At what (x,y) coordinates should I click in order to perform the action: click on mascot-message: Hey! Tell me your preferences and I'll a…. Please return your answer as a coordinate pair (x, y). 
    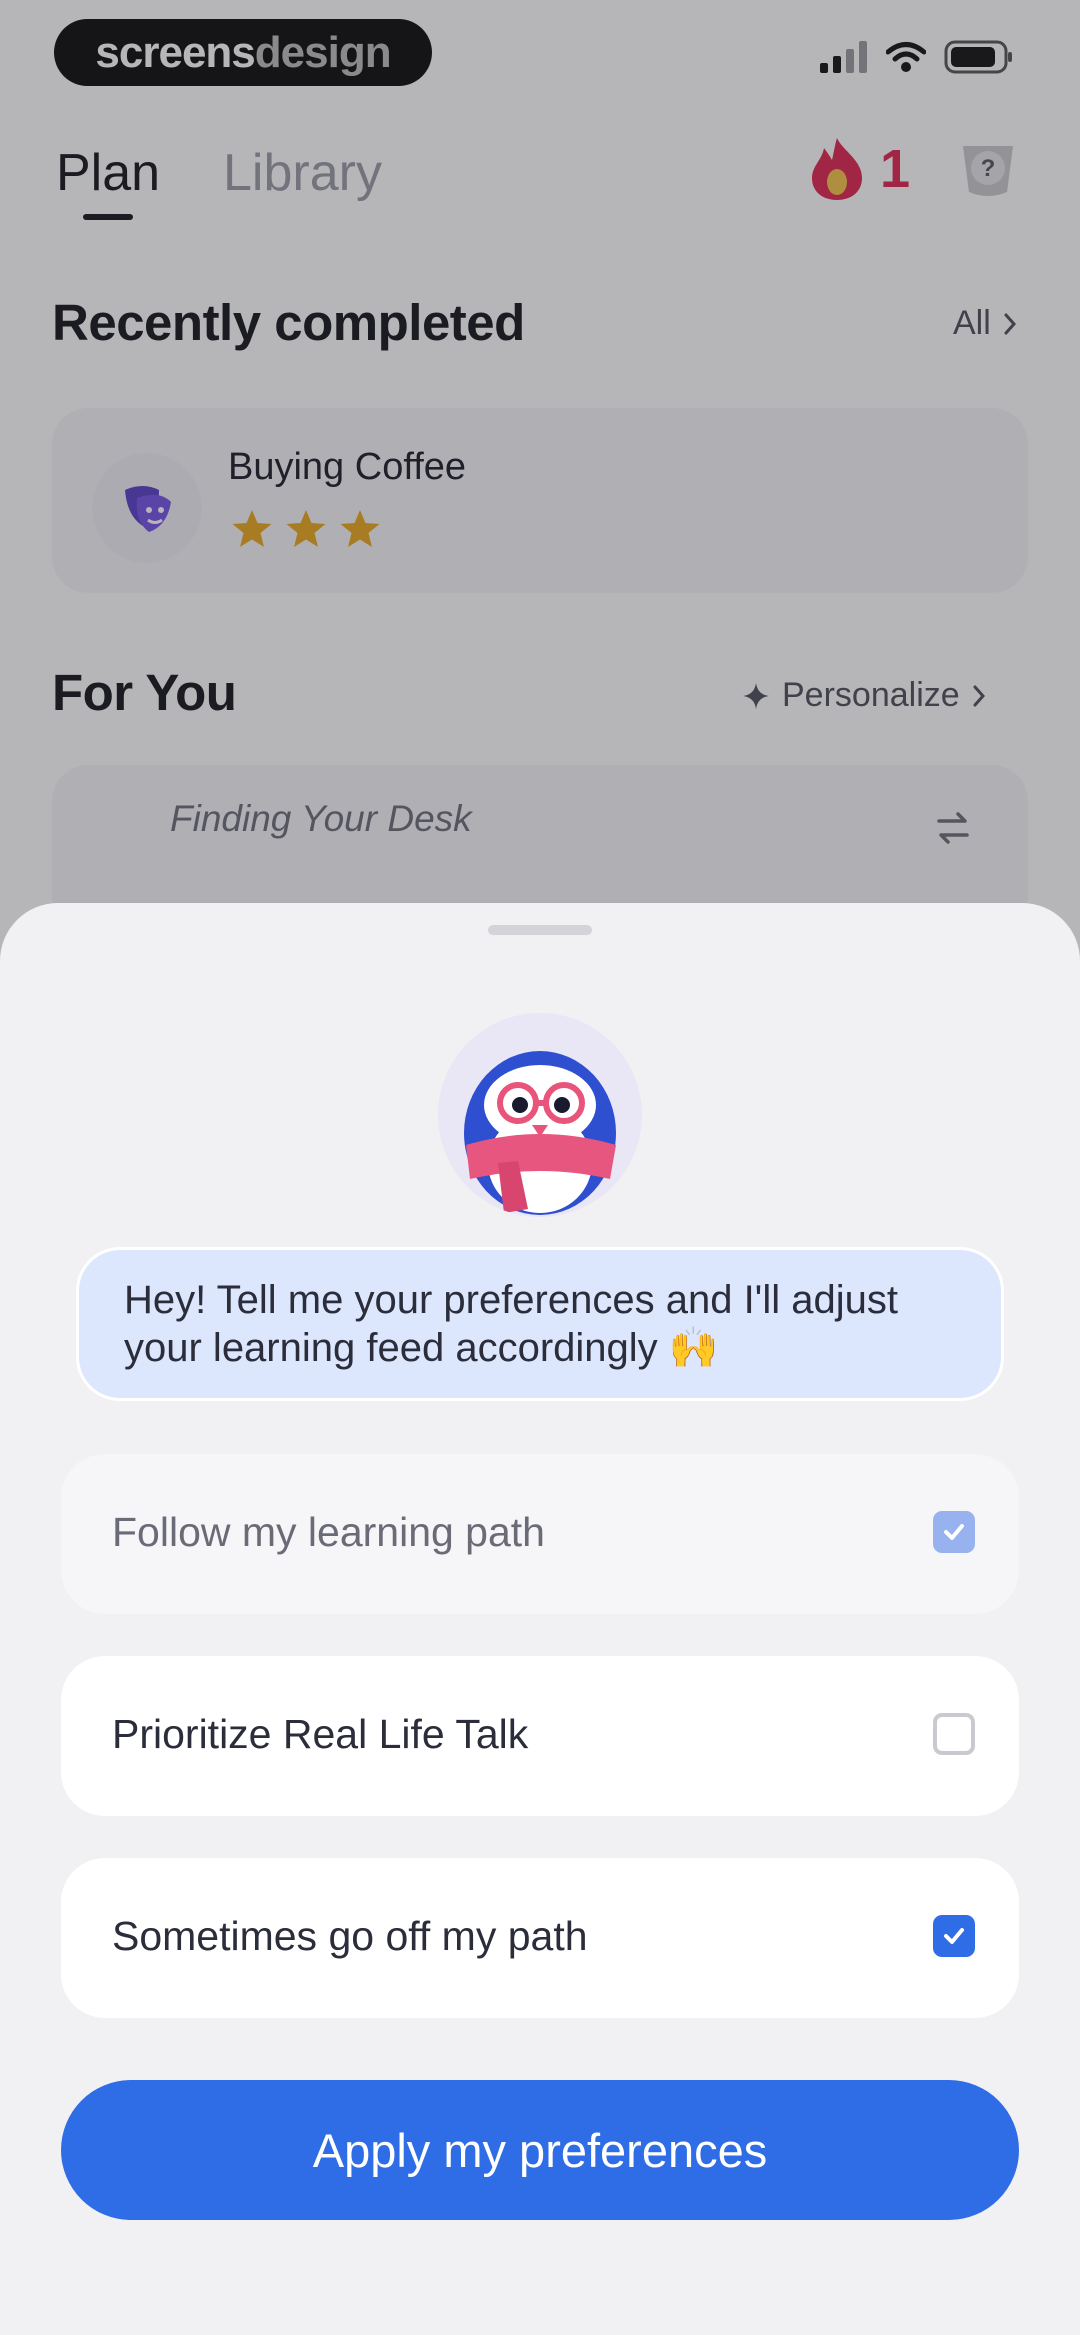
    Looking at the image, I should click on (511, 1324).